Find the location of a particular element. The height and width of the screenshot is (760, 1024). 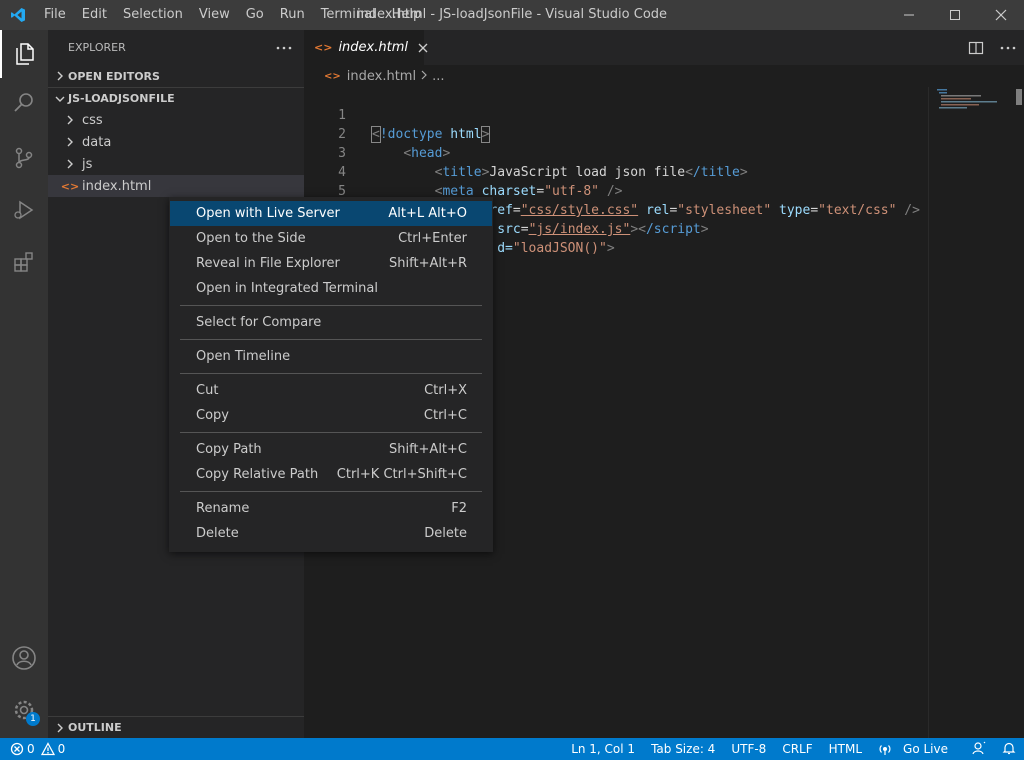

tab-close-button is located at coordinates (423, 48).